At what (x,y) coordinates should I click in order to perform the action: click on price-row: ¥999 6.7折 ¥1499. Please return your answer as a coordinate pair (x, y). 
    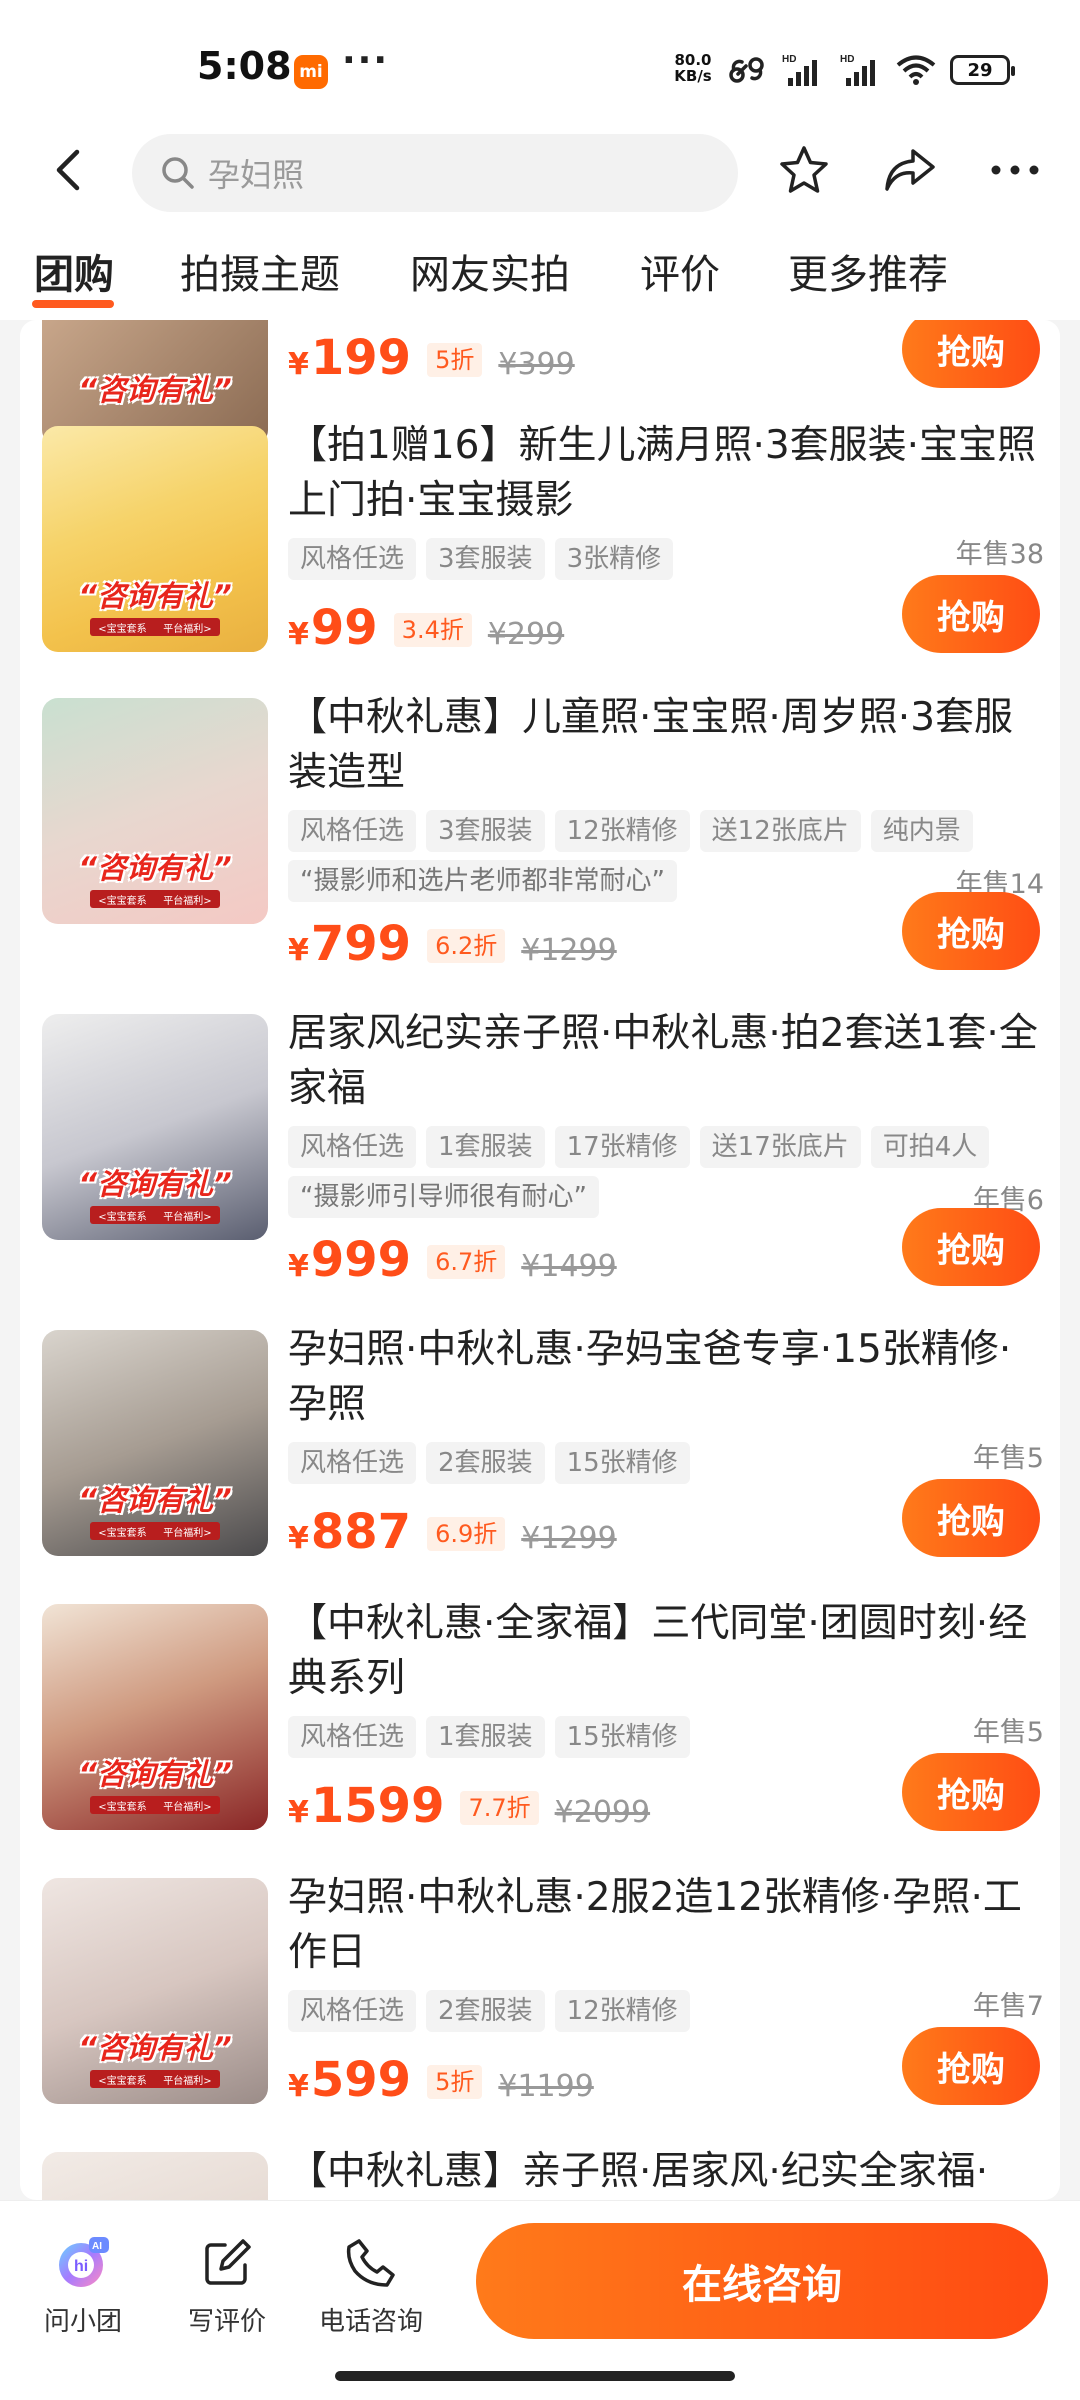
    Looking at the image, I should click on (452, 1262).